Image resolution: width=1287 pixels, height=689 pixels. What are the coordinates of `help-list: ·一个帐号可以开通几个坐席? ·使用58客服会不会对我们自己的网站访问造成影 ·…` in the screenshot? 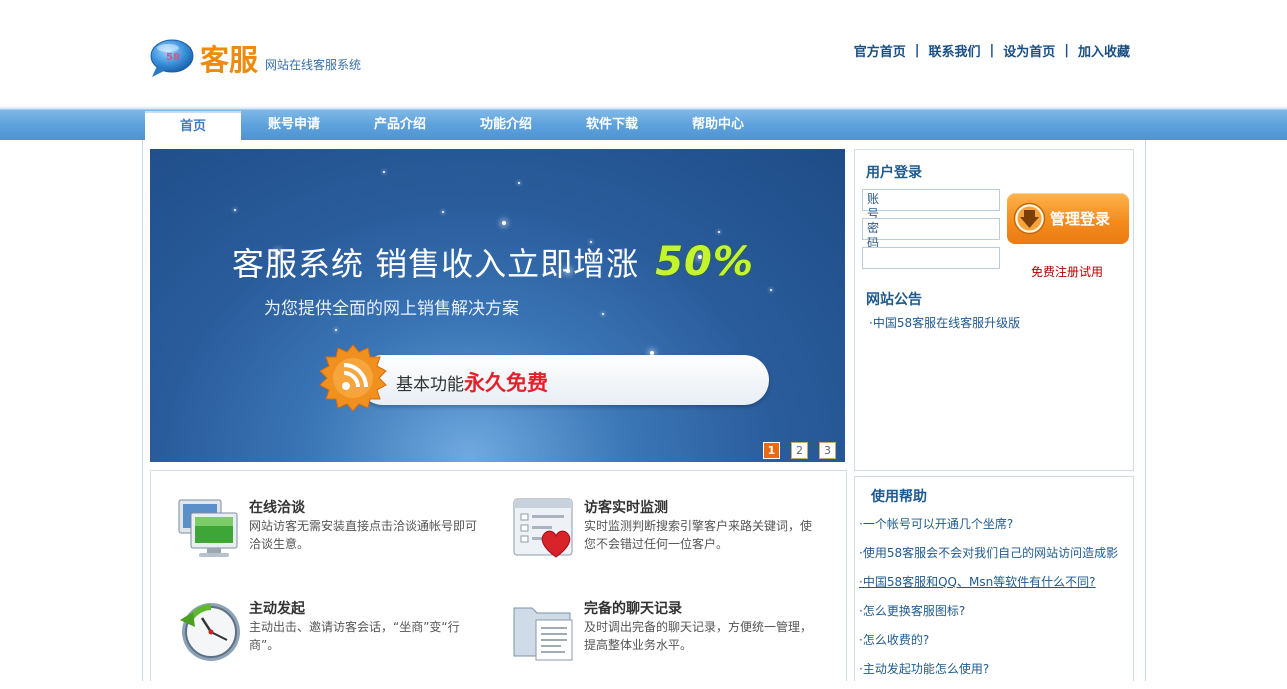 It's located at (995, 602).